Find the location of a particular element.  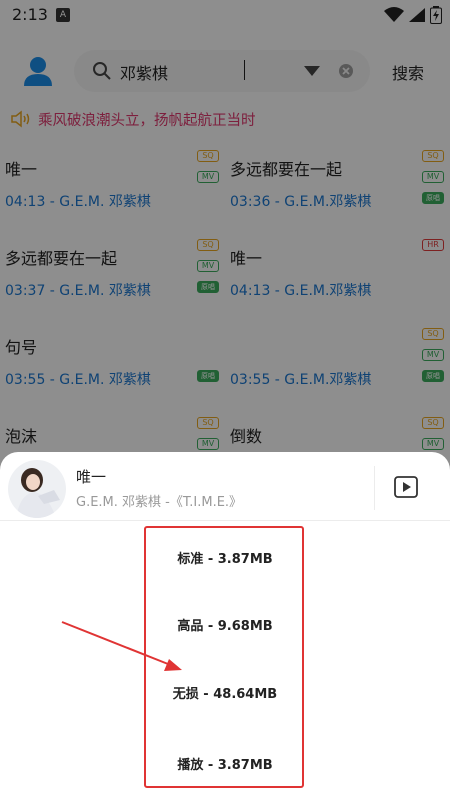

sheet-song-subtitle: G.E.M. 邓紫棋 -《T.I.M.E.》 is located at coordinates (159, 502).